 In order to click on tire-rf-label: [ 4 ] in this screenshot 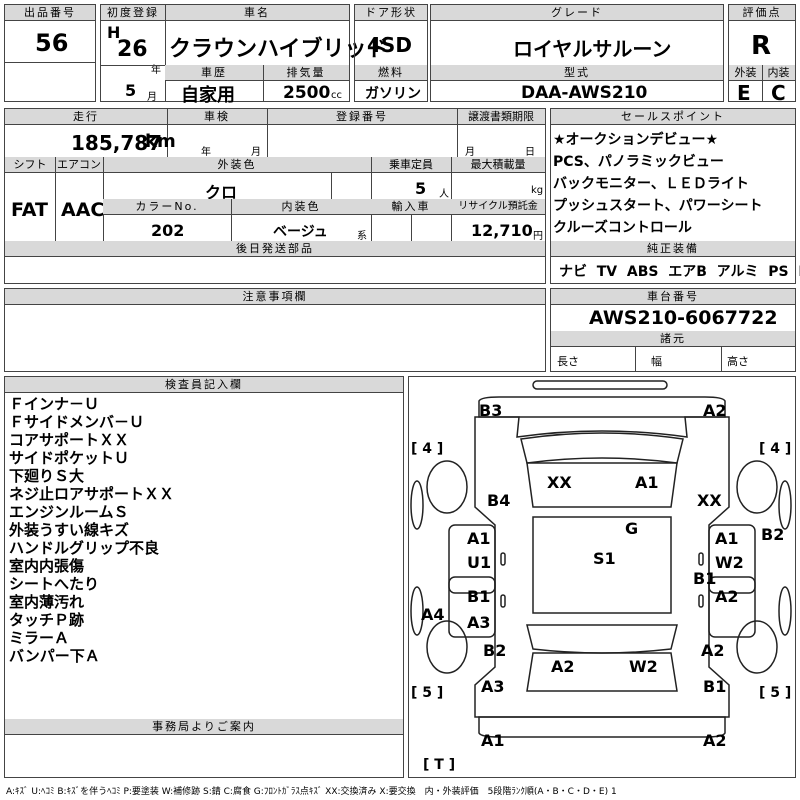, I will do `click(775, 449)`.